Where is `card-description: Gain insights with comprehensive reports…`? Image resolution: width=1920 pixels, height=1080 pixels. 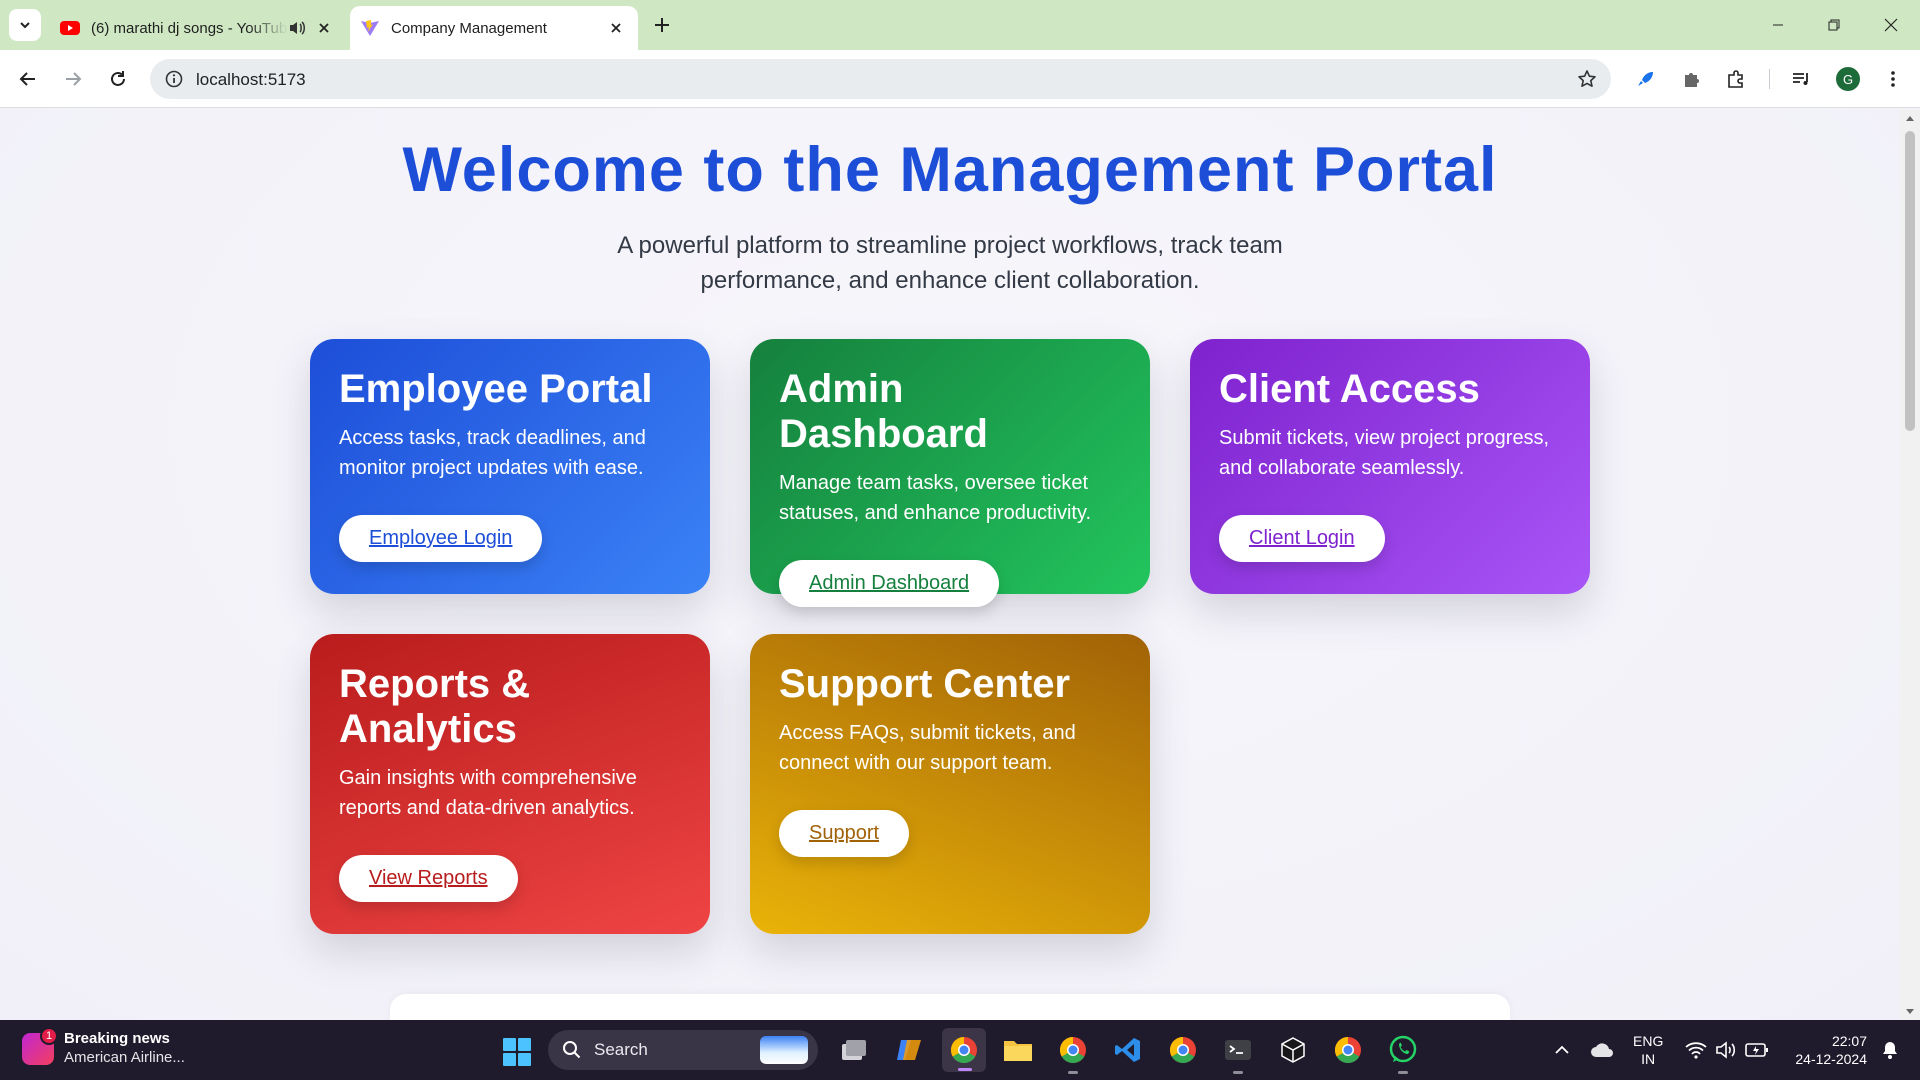
card-description: Gain insights with comprehensive reports… is located at coordinates (488, 793).